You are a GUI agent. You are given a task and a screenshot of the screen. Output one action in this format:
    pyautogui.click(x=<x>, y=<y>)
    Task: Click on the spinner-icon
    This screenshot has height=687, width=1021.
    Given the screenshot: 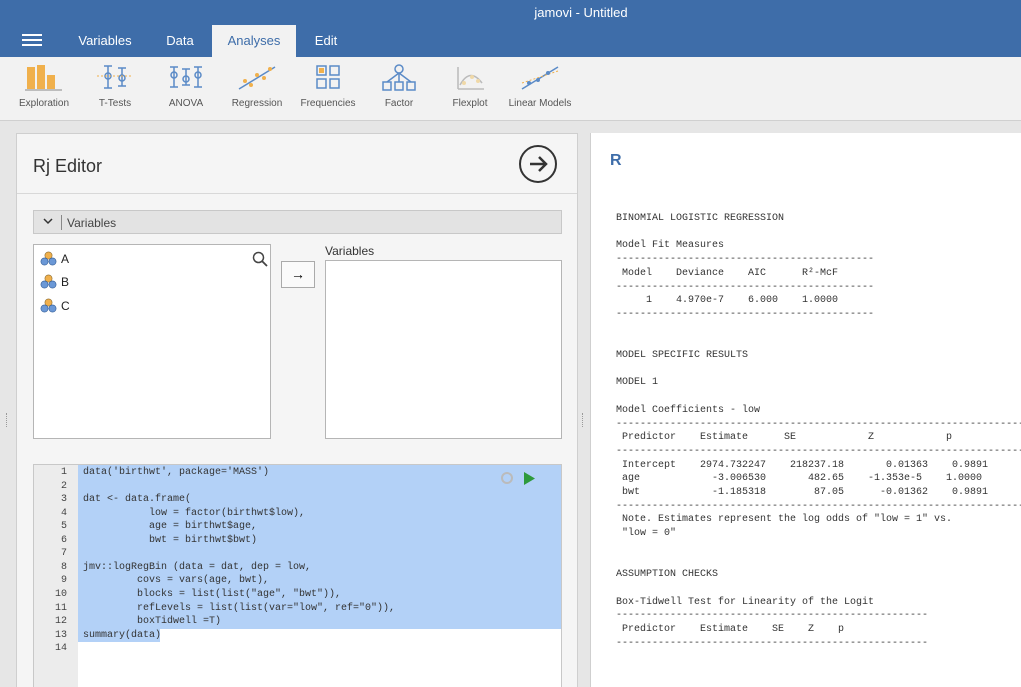 What is the action you would take?
    pyautogui.click(x=507, y=478)
    